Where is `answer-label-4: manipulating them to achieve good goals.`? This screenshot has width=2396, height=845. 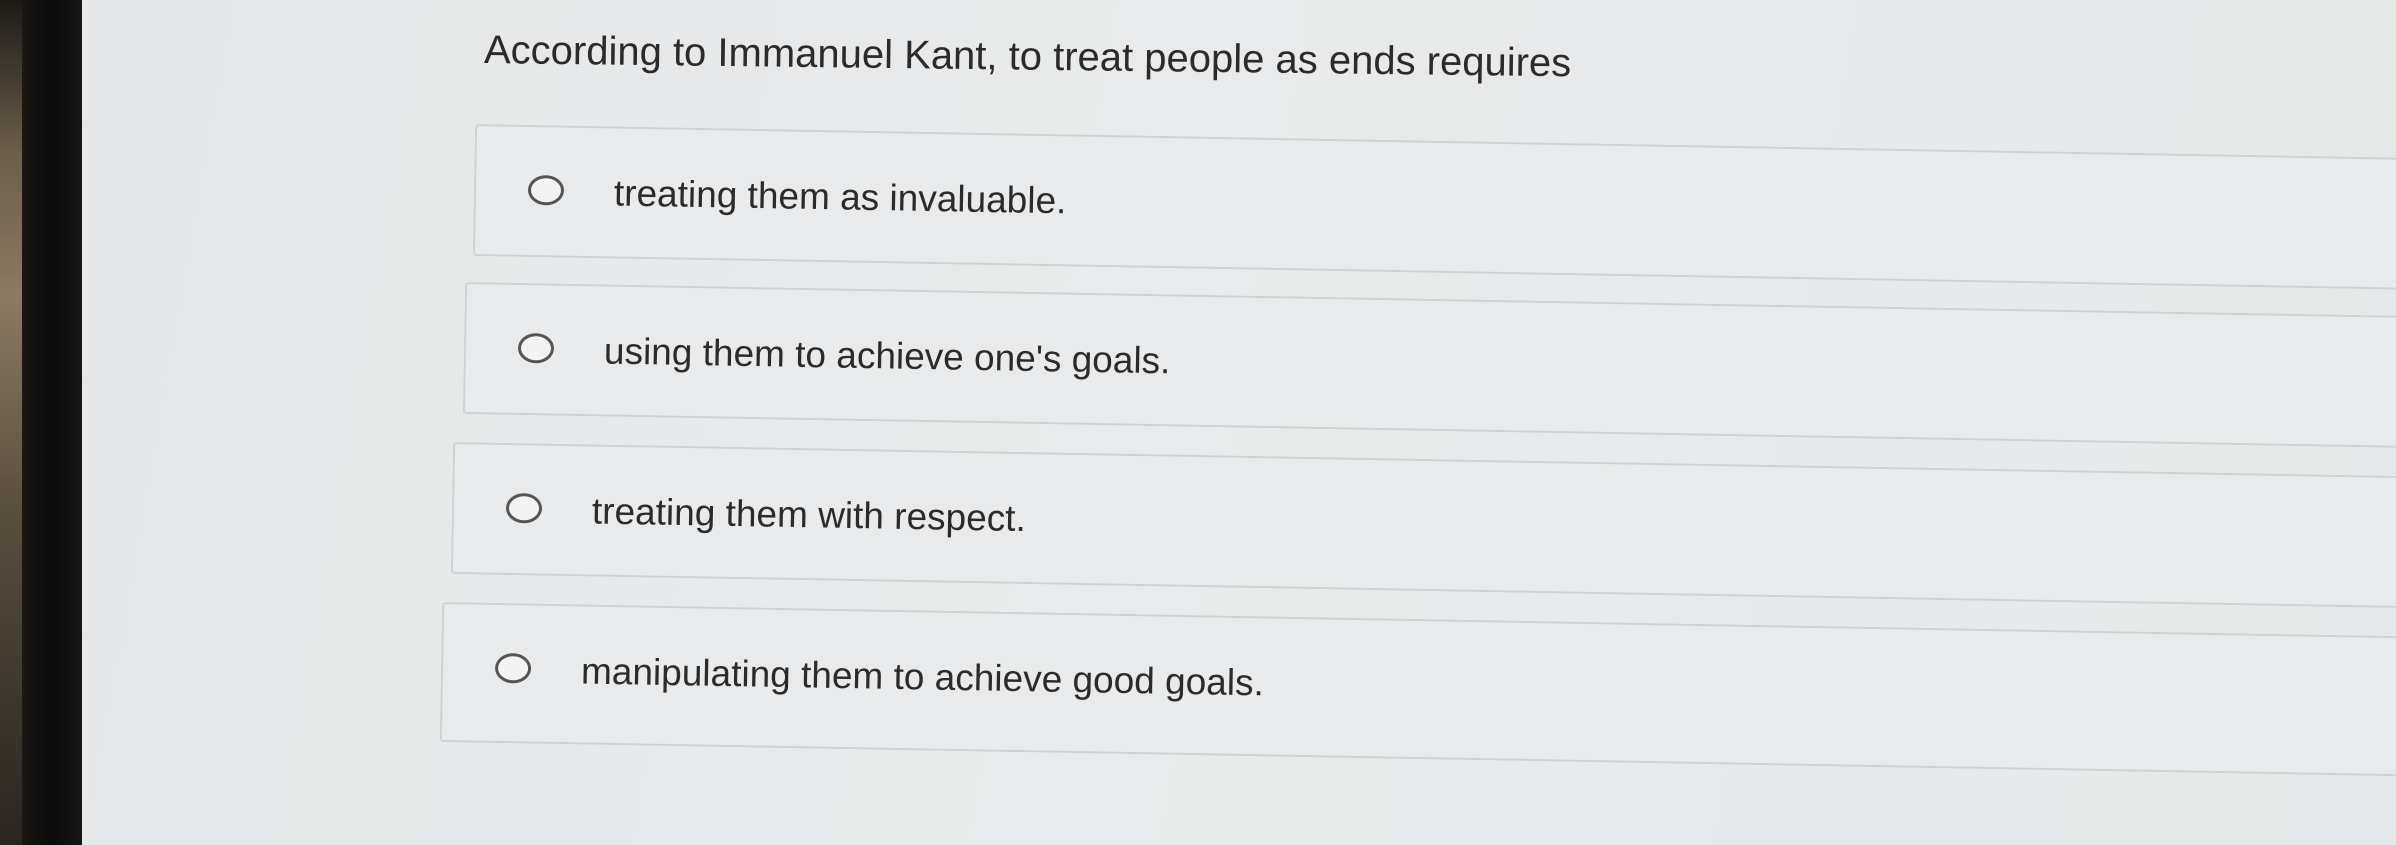 answer-label-4: manipulating them to achieve good goals. is located at coordinates (922, 677).